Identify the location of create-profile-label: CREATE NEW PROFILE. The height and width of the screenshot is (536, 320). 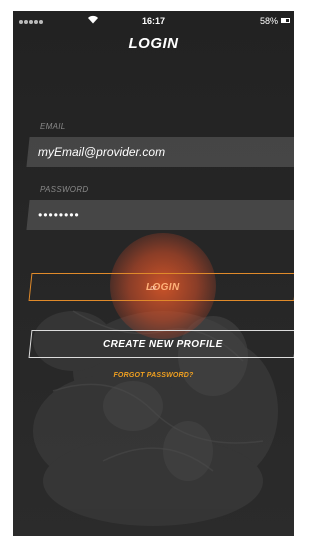
(163, 344).